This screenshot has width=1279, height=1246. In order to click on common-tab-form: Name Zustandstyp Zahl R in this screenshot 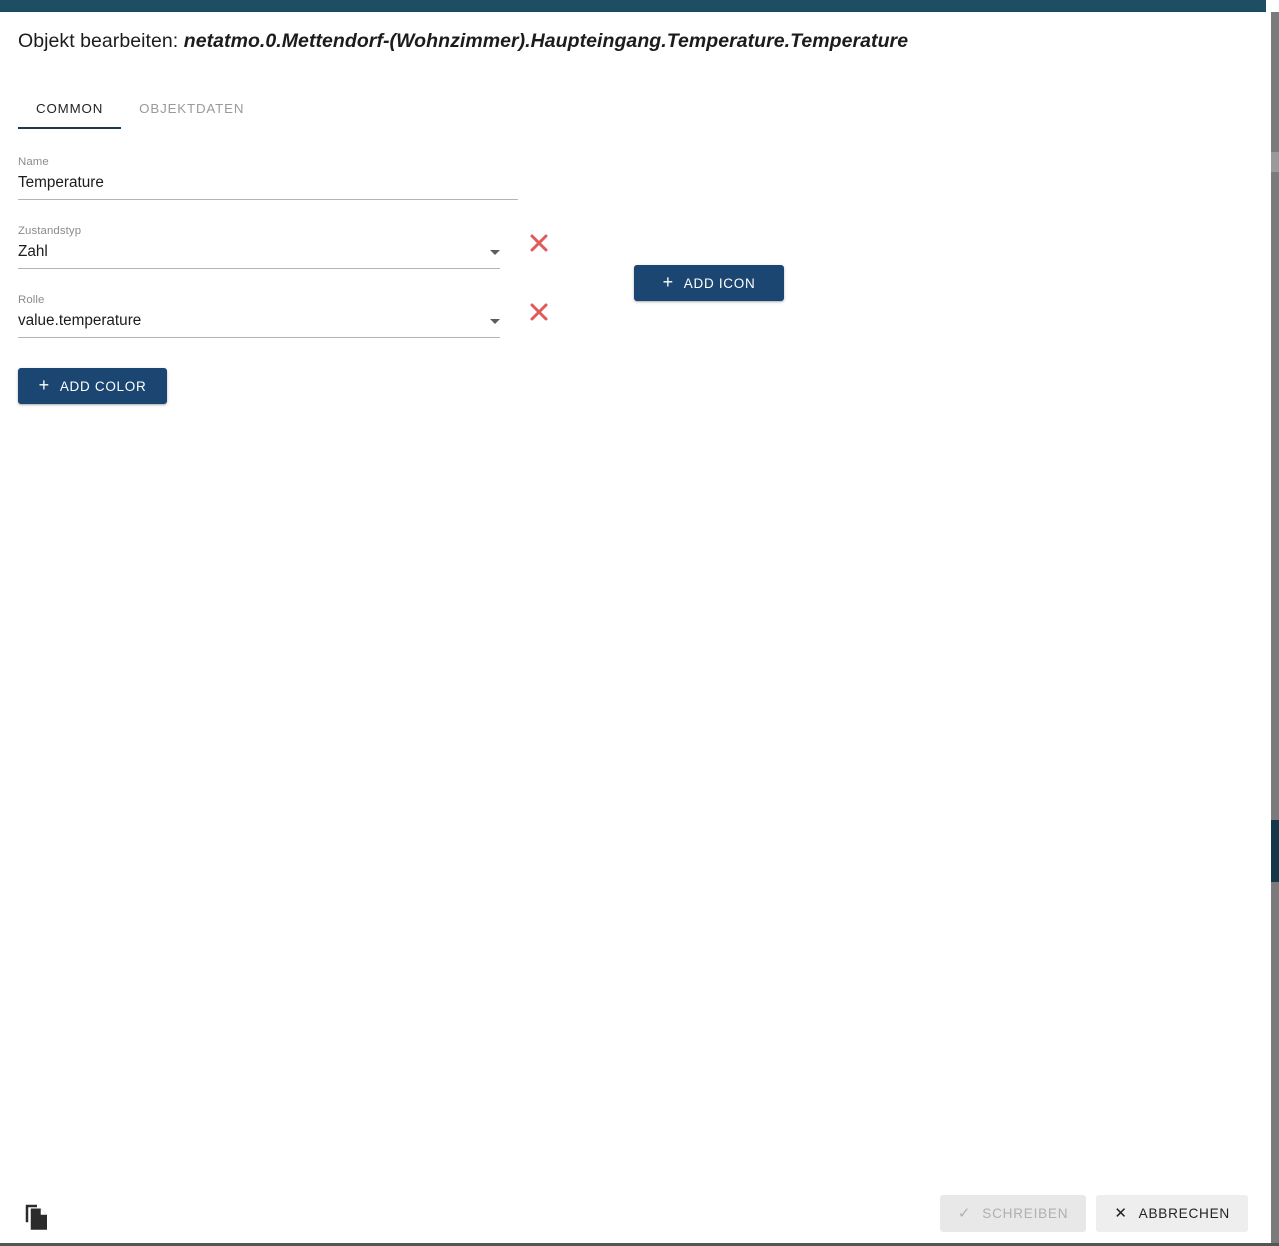, I will do `click(283, 258)`.